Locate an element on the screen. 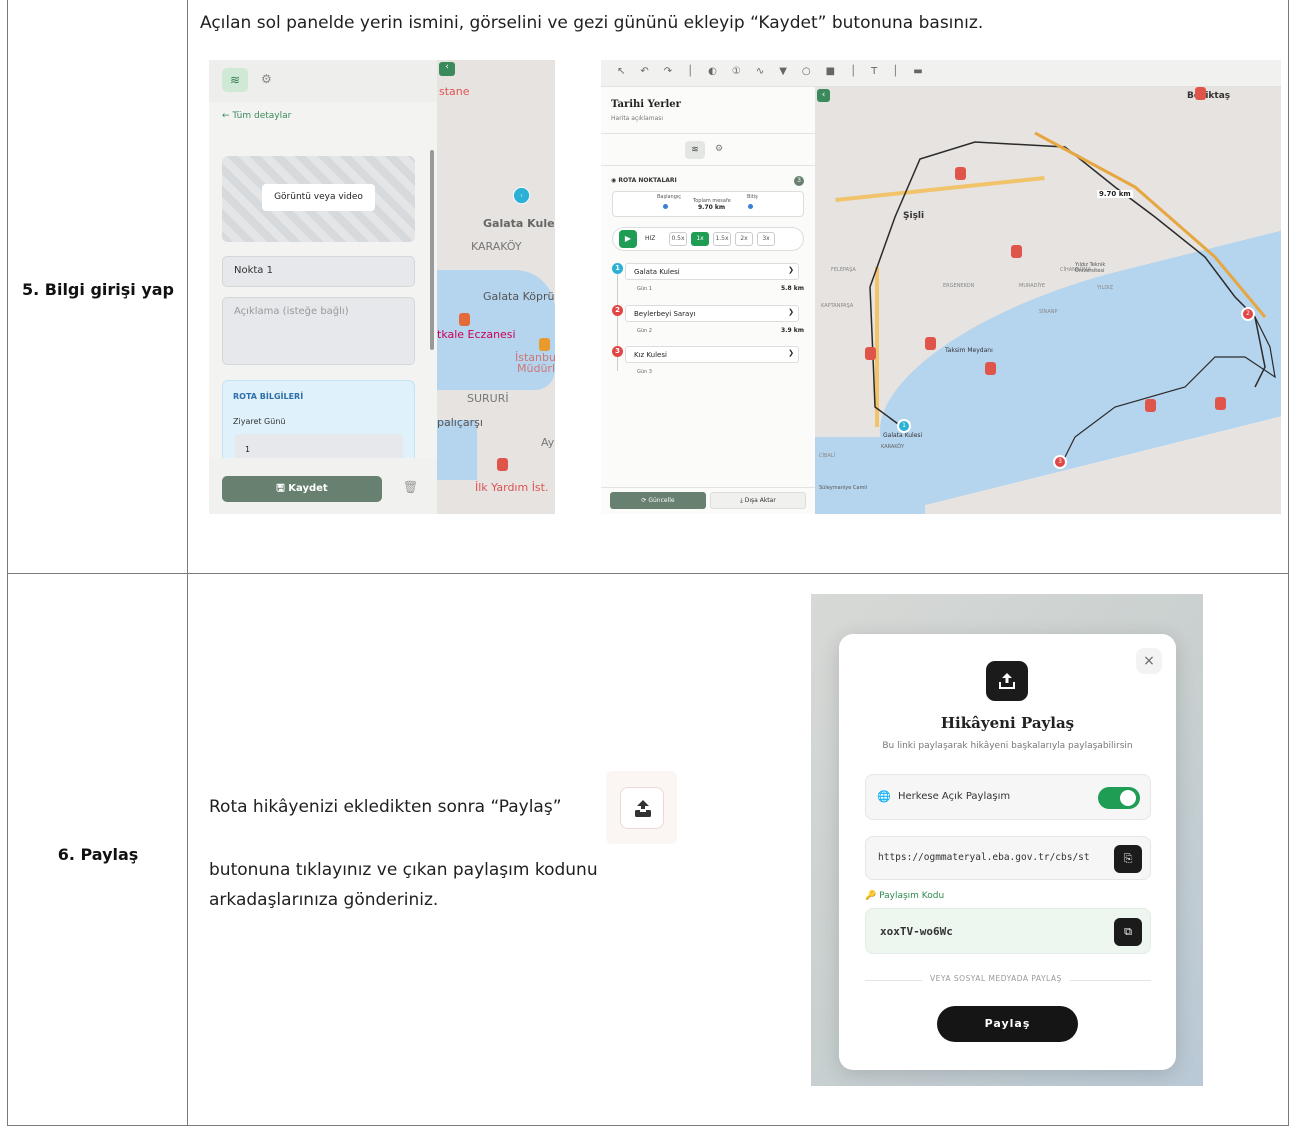 The width and height of the screenshot is (1298, 1128). collapse-panel-icon: ‹ is located at coordinates (447, 69).